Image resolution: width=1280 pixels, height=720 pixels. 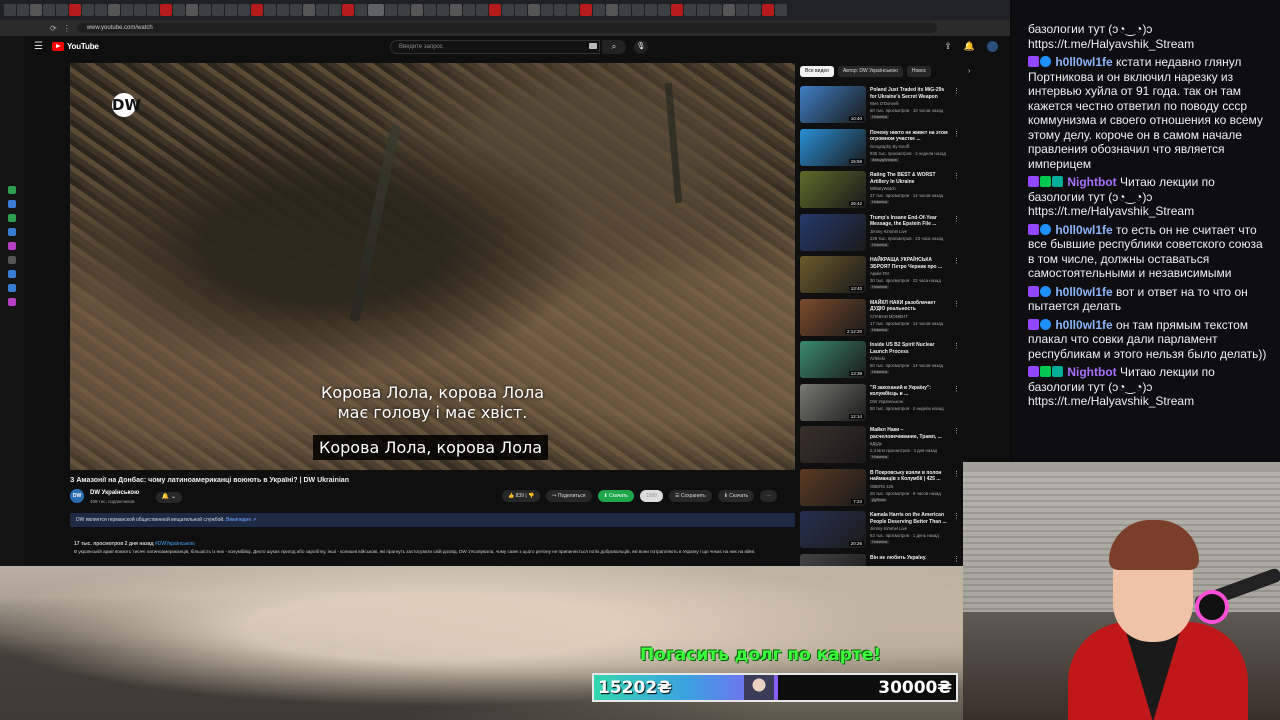 What do you see at coordinates (495, 47) in the screenshot?
I see `search-input: Введите запрос` at bounding box center [495, 47].